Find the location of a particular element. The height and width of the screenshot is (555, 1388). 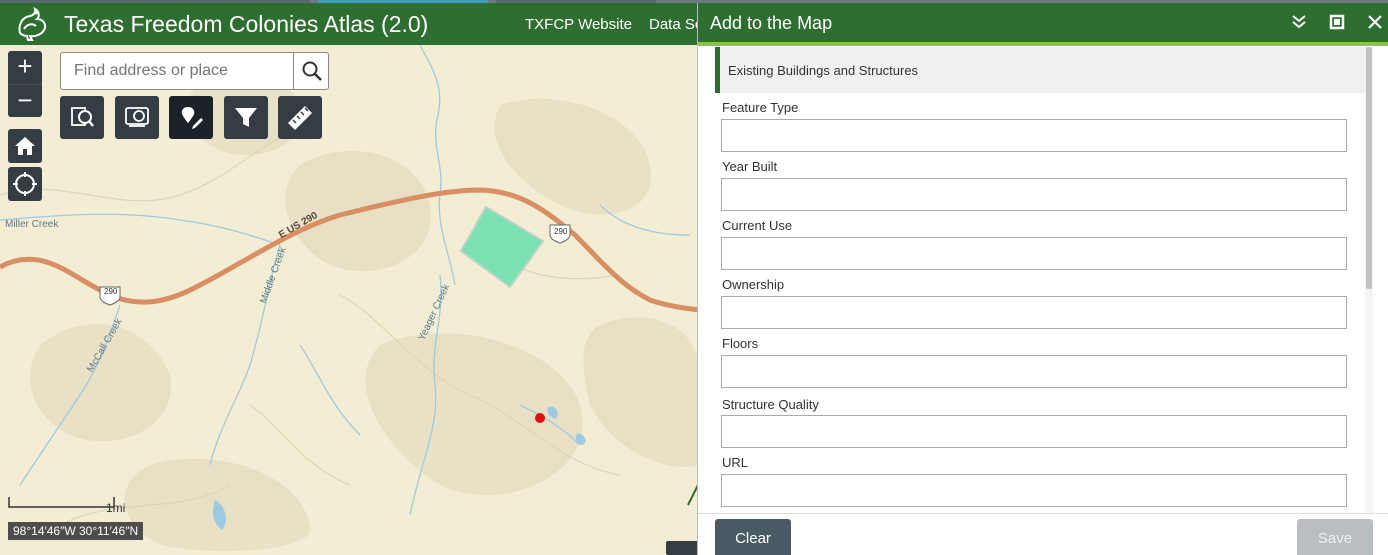

floors-input is located at coordinates (1034, 371).